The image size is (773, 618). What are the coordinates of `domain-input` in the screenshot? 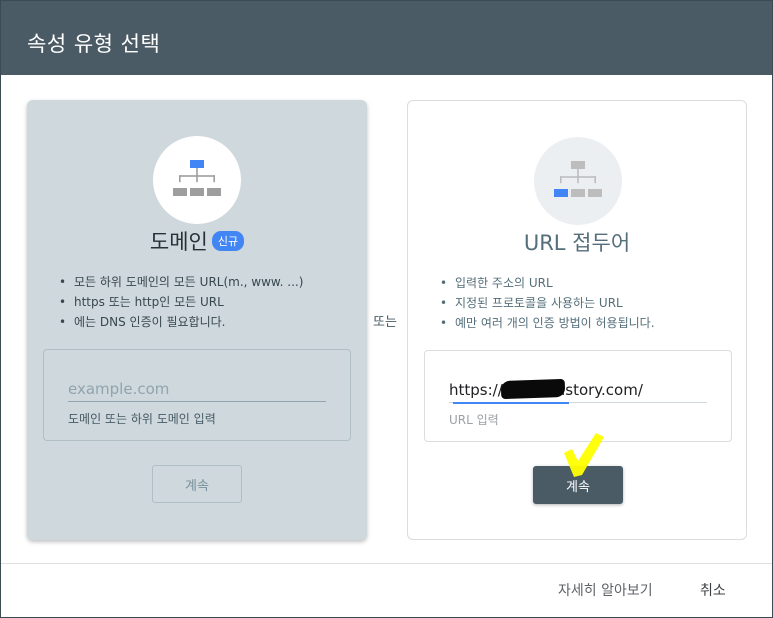 It's located at (197, 388).